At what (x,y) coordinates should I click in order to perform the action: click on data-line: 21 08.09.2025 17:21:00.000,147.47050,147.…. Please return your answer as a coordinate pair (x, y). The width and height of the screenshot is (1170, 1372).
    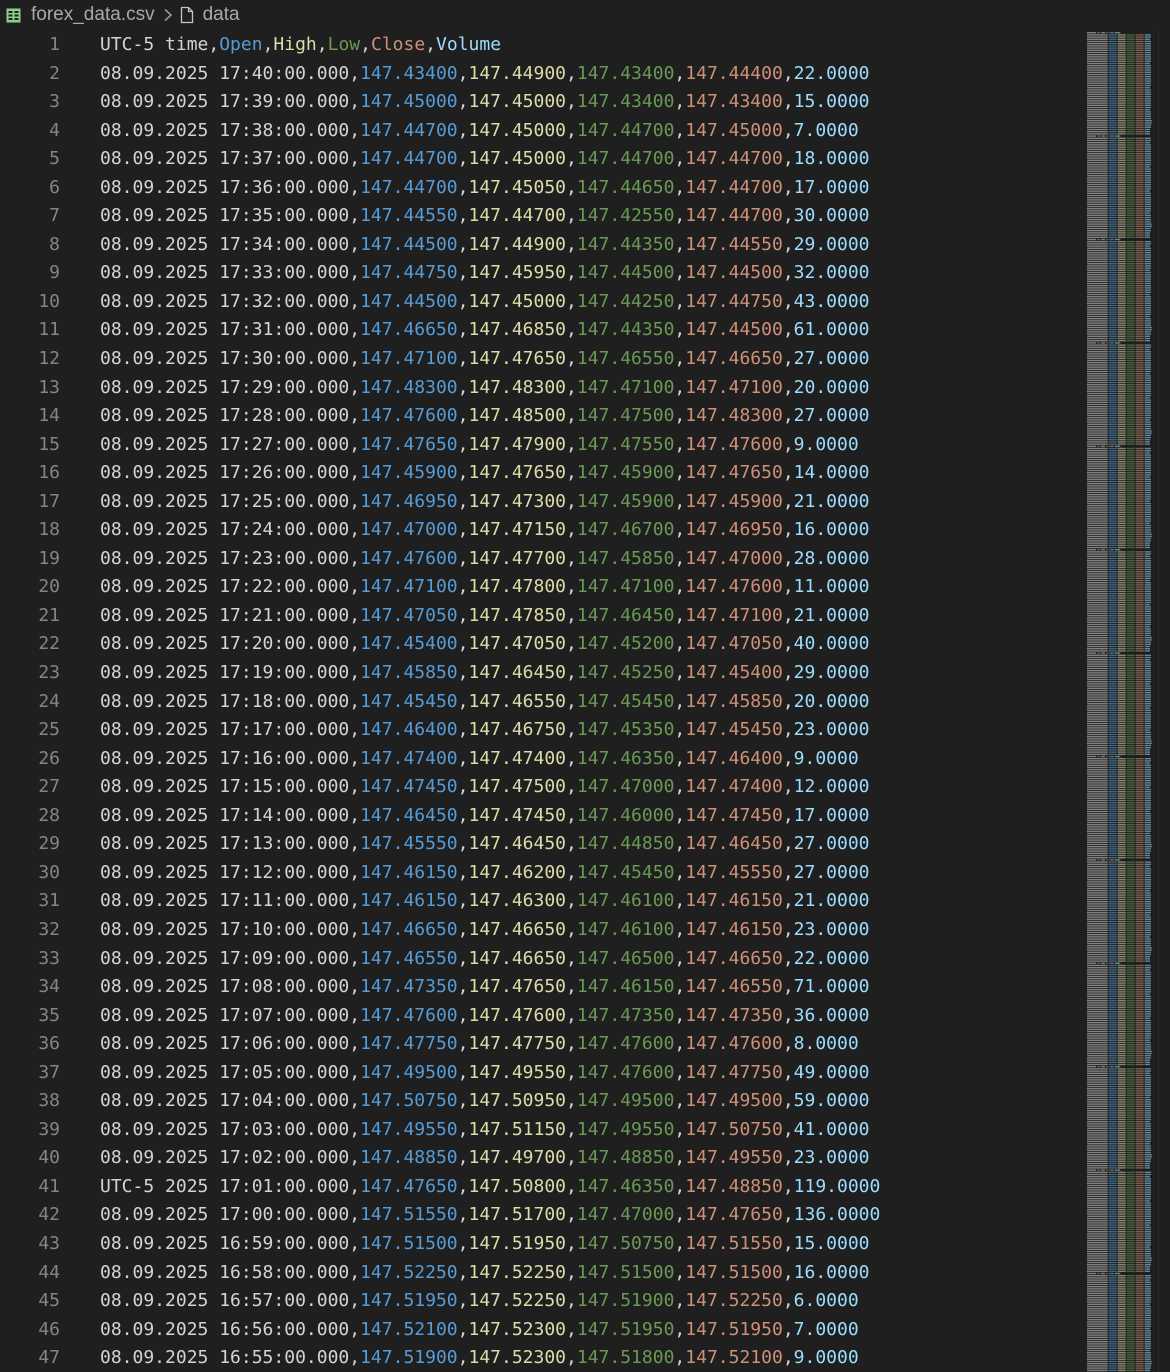
    Looking at the image, I should click on (542, 616).